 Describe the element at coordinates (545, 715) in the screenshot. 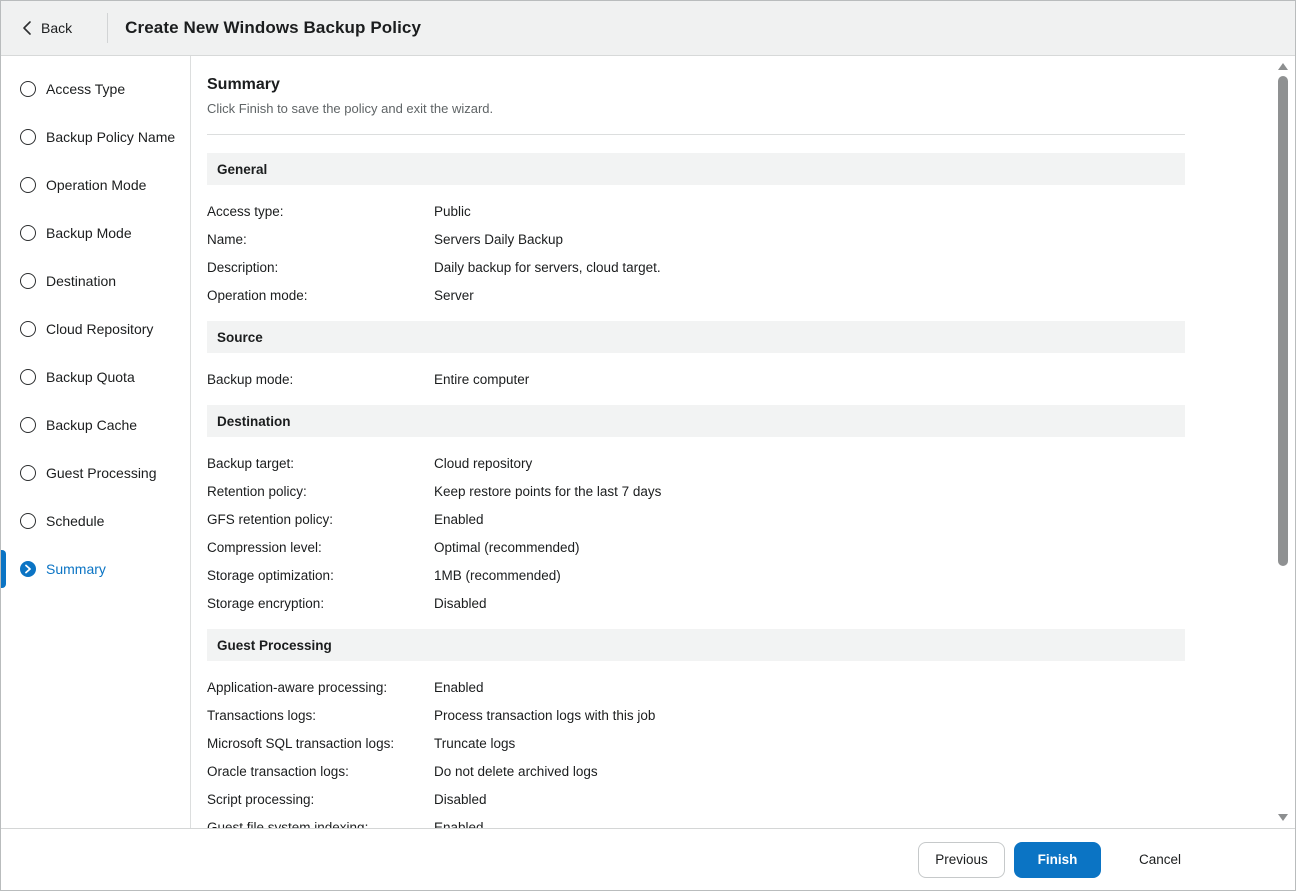

I see `row-value: Process transaction logs with this job` at that location.